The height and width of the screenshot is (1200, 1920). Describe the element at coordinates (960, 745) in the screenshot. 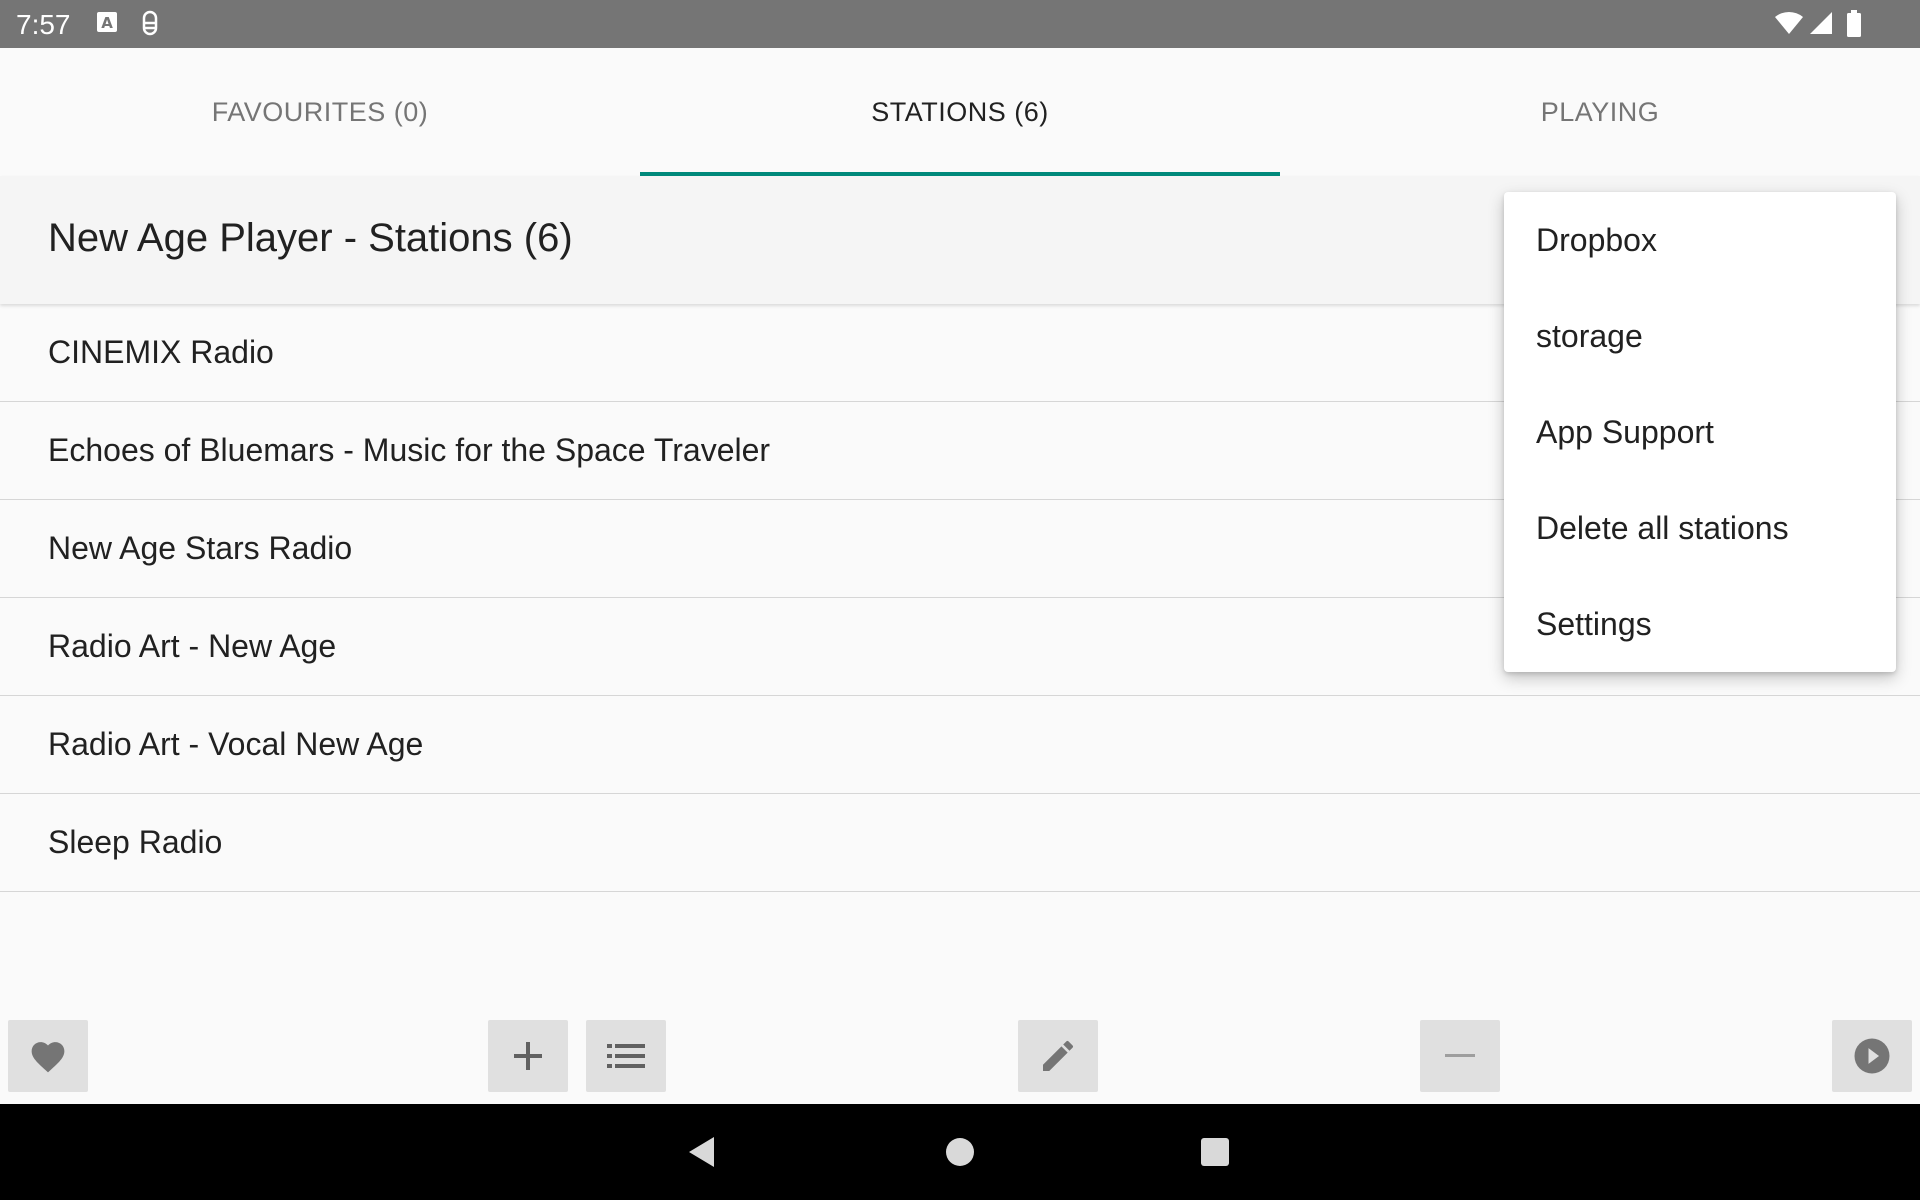

I see `list-item: Radio Art - Vocal New Age` at that location.